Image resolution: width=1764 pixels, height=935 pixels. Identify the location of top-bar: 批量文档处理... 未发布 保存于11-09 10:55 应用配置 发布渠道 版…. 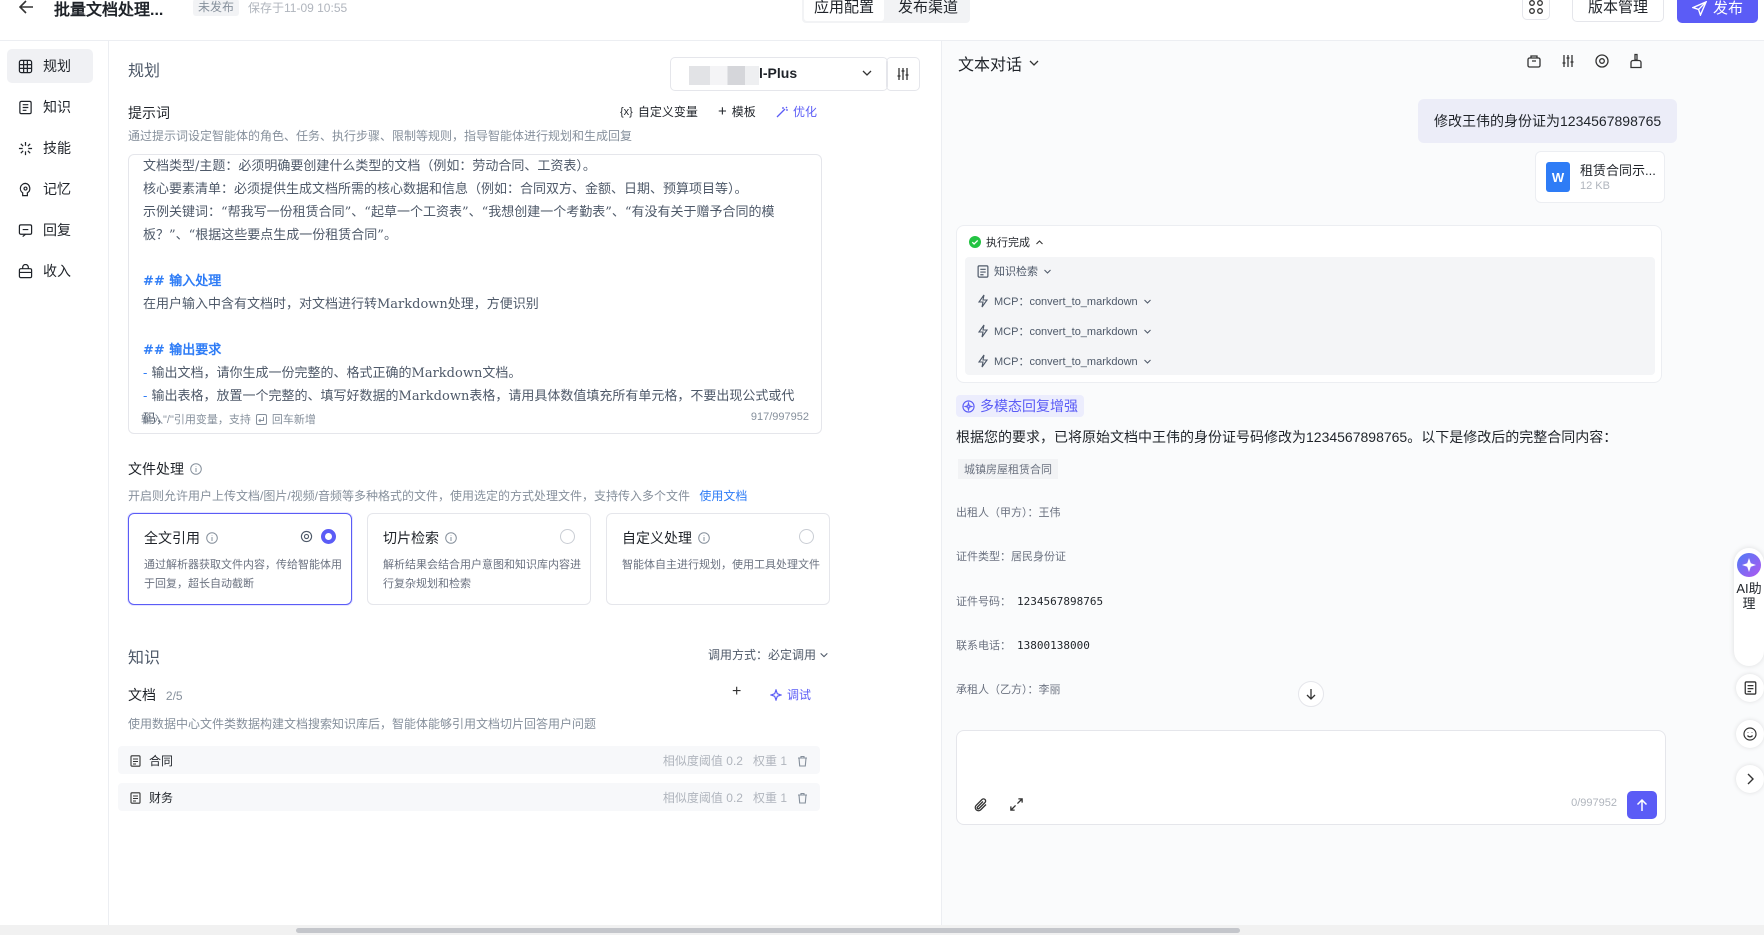
(882, 20).